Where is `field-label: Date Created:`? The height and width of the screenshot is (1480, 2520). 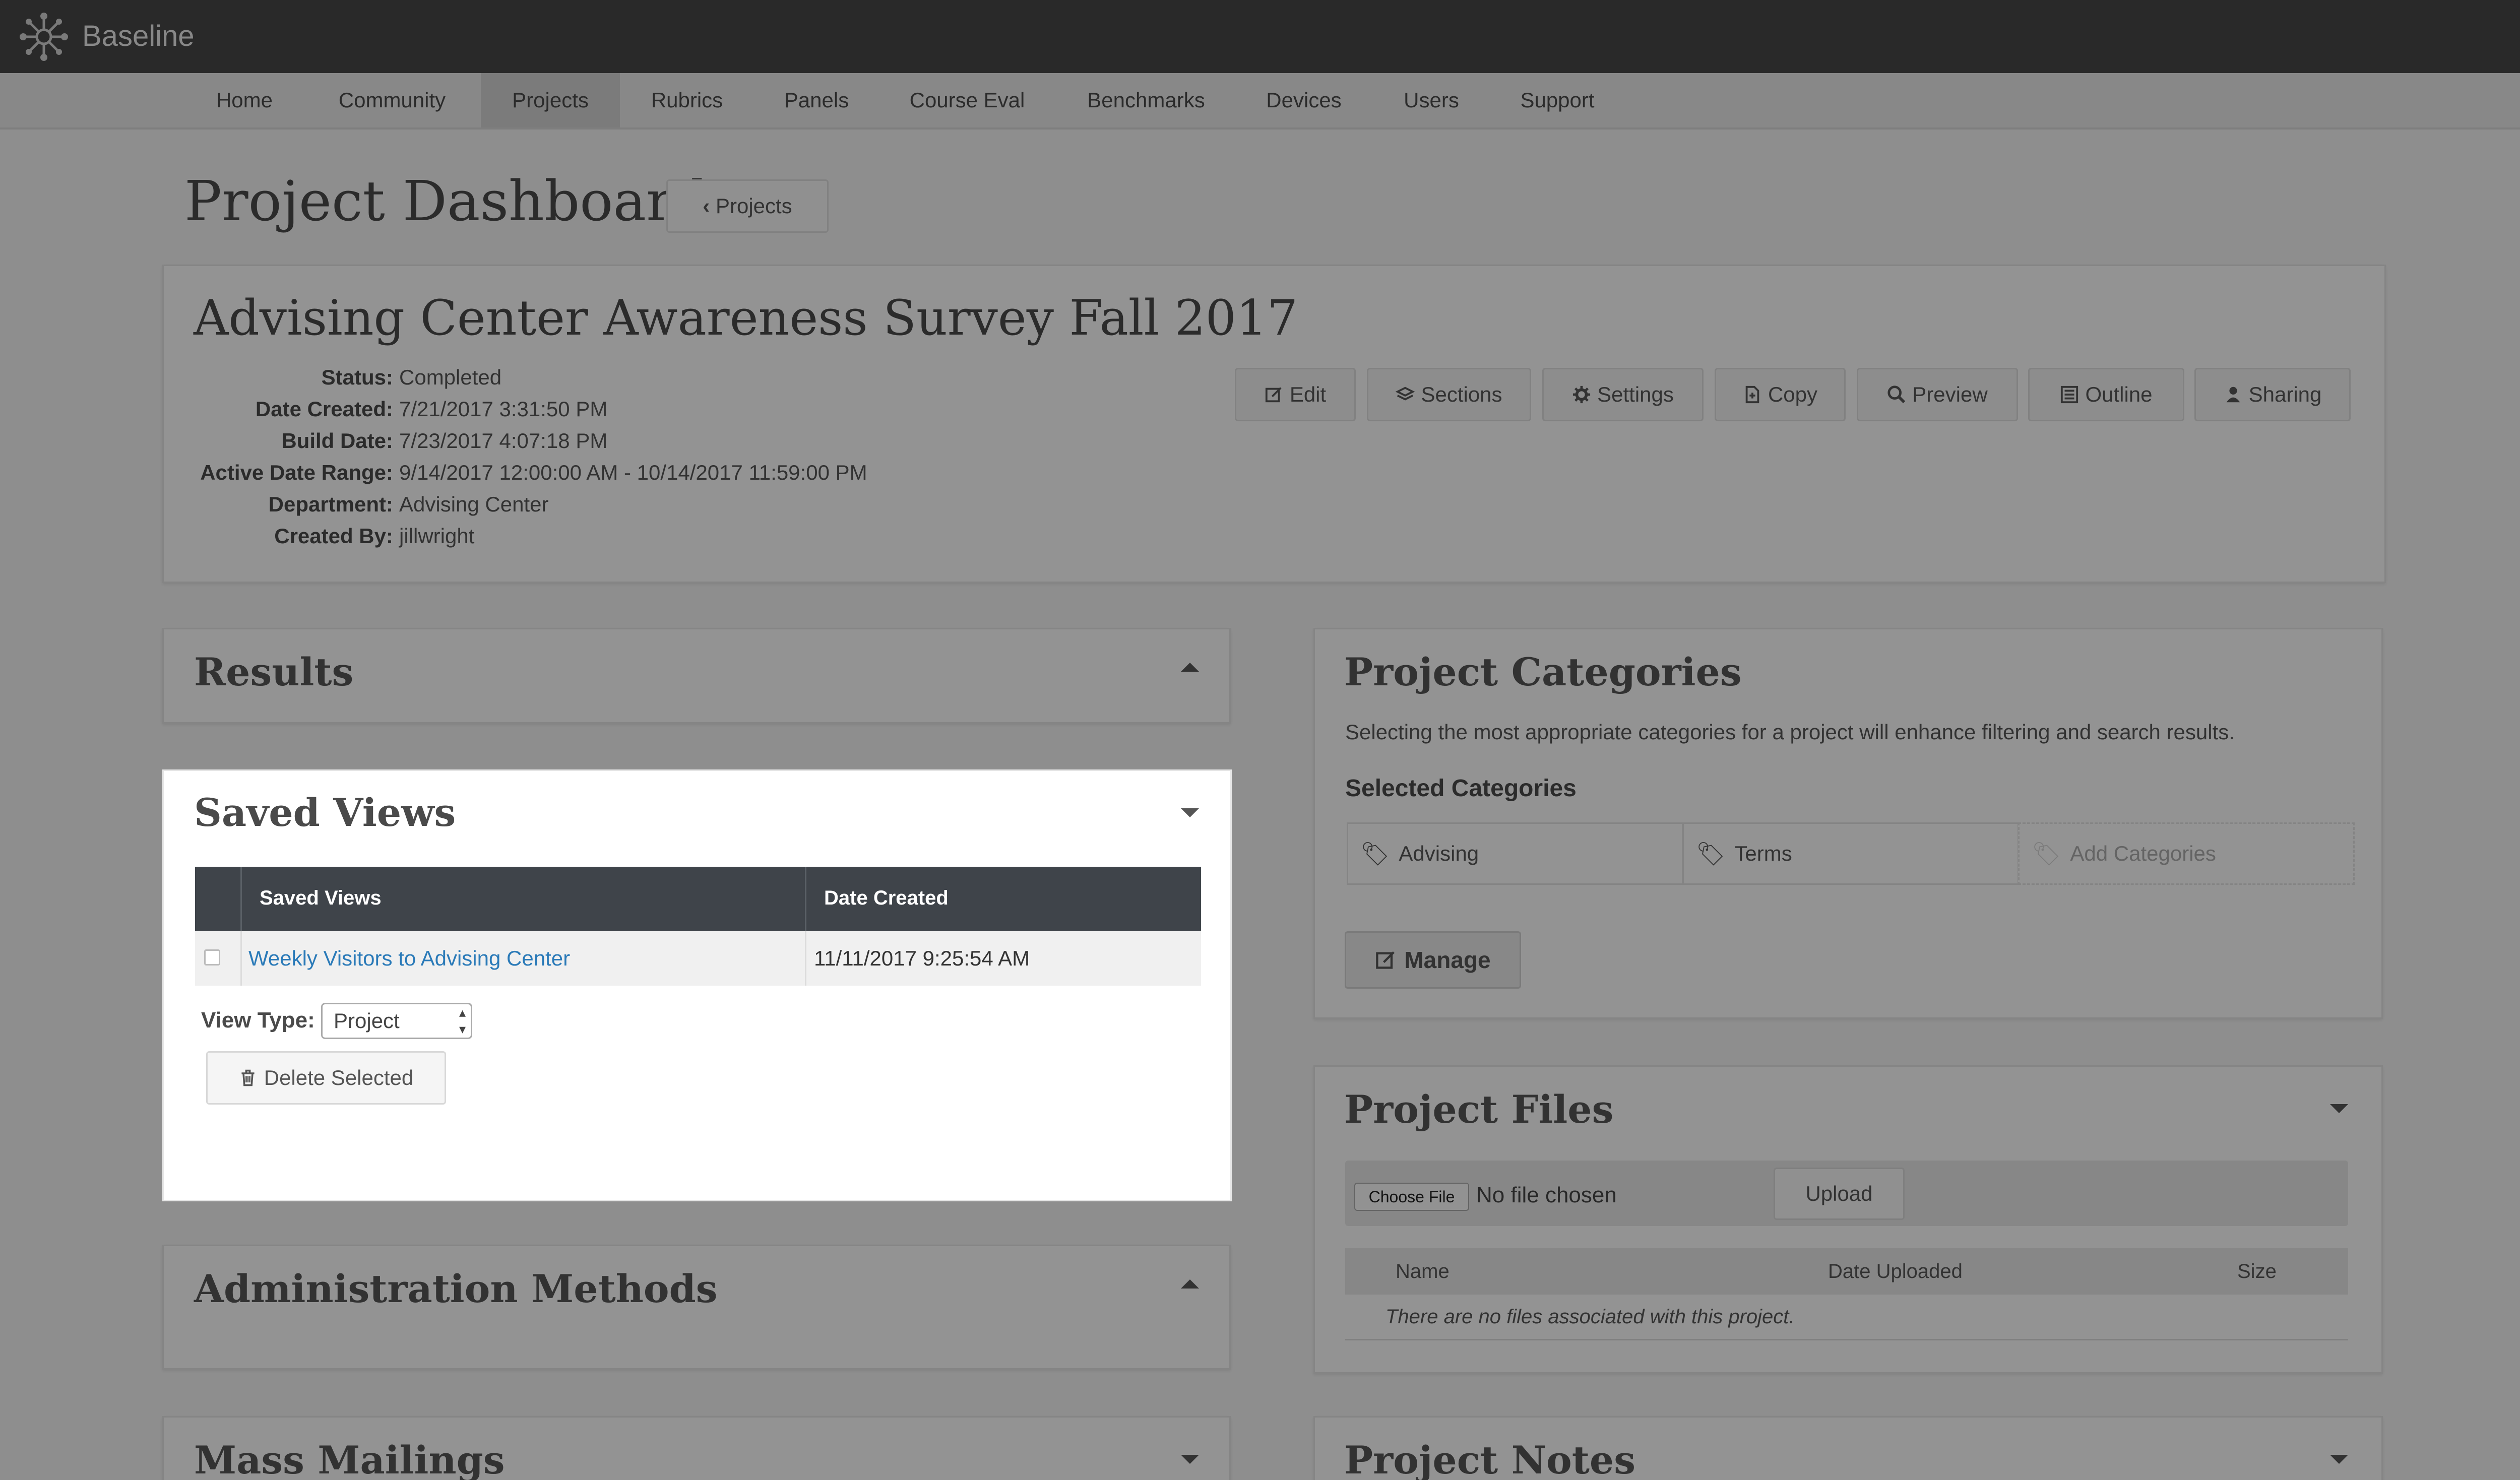 field-label: Date Created: is located at coordinates (324, 409).